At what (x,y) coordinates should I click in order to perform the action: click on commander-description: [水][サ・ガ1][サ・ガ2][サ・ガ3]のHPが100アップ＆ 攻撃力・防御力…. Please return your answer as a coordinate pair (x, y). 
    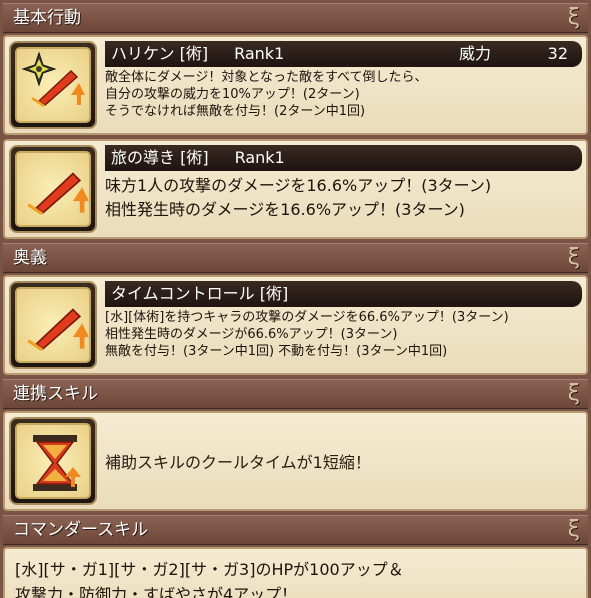
    Looking at the image, I should click on (209, 576).